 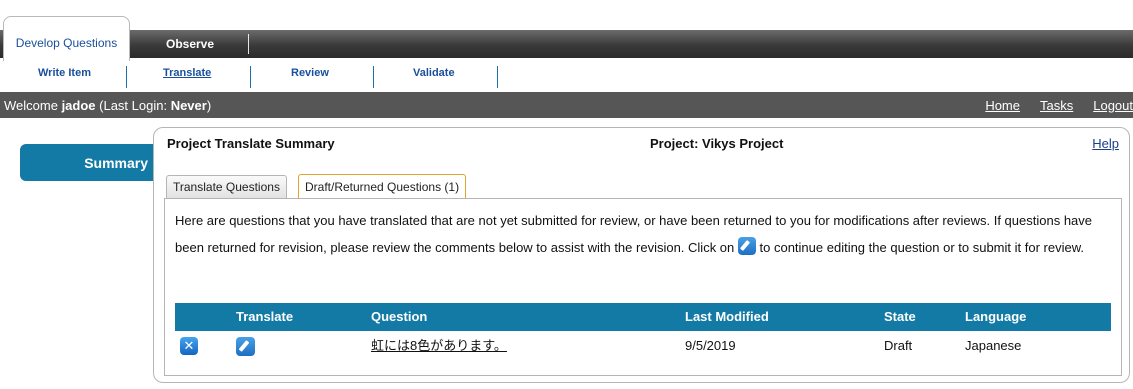 What do you see at coordinates (643, 346) in the screenshot?
I see `table-row: ✕ 虹には8色があります。 9/5/2019 Draft Japanese` at bounding box center [643, 346].